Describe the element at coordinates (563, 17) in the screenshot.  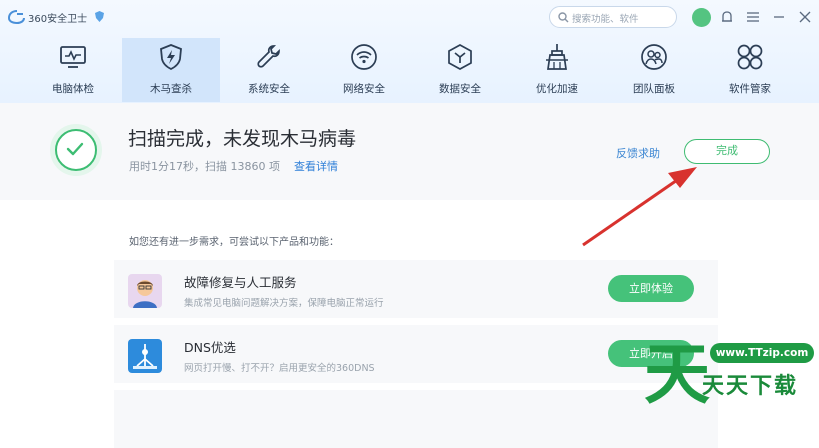
I see `search-icon` at that location.